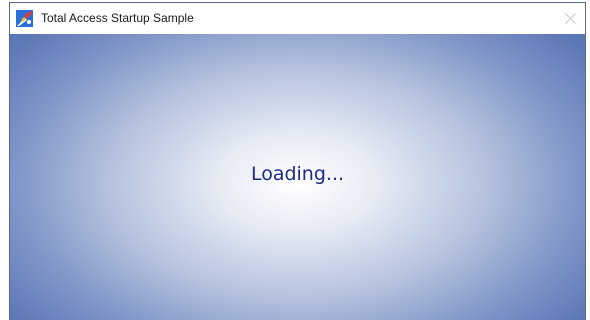  What do you see at coordinates (117, 18) in the screenshot?
I see `window-title: Total Access Startup Sample` at bounding box center [117, 18].